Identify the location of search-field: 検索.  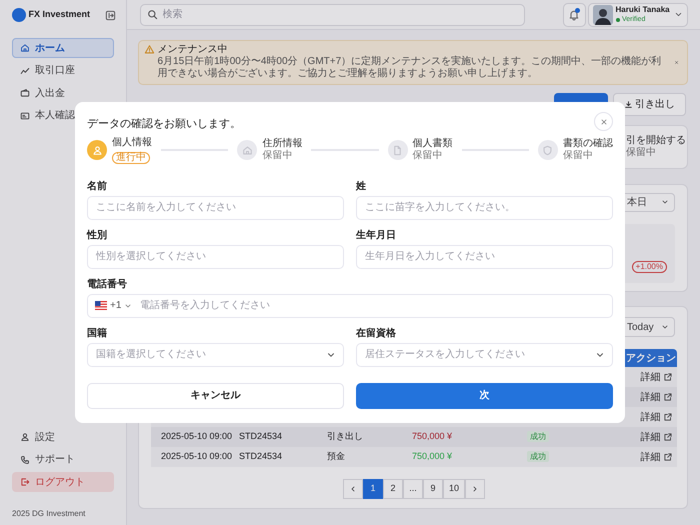
(332, 15).